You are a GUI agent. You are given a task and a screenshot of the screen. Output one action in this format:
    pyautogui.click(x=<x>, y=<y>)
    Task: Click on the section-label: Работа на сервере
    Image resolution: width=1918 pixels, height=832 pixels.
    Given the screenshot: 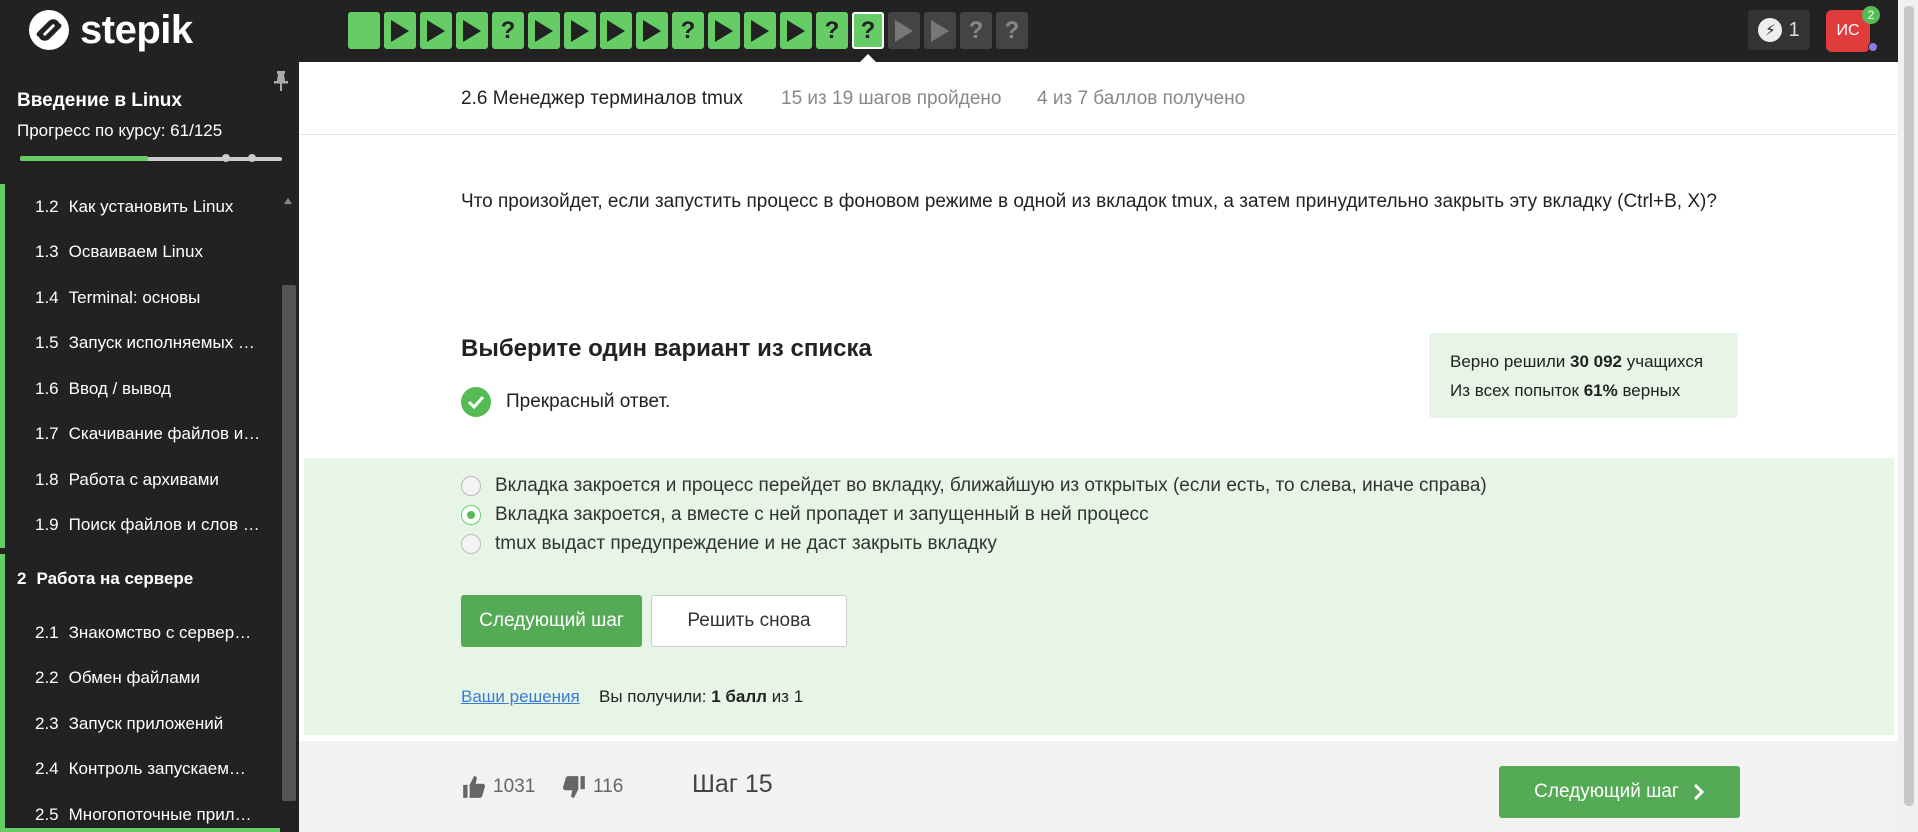 What is the action you would take?
    pyautogui.click(x=115, y=578)
    